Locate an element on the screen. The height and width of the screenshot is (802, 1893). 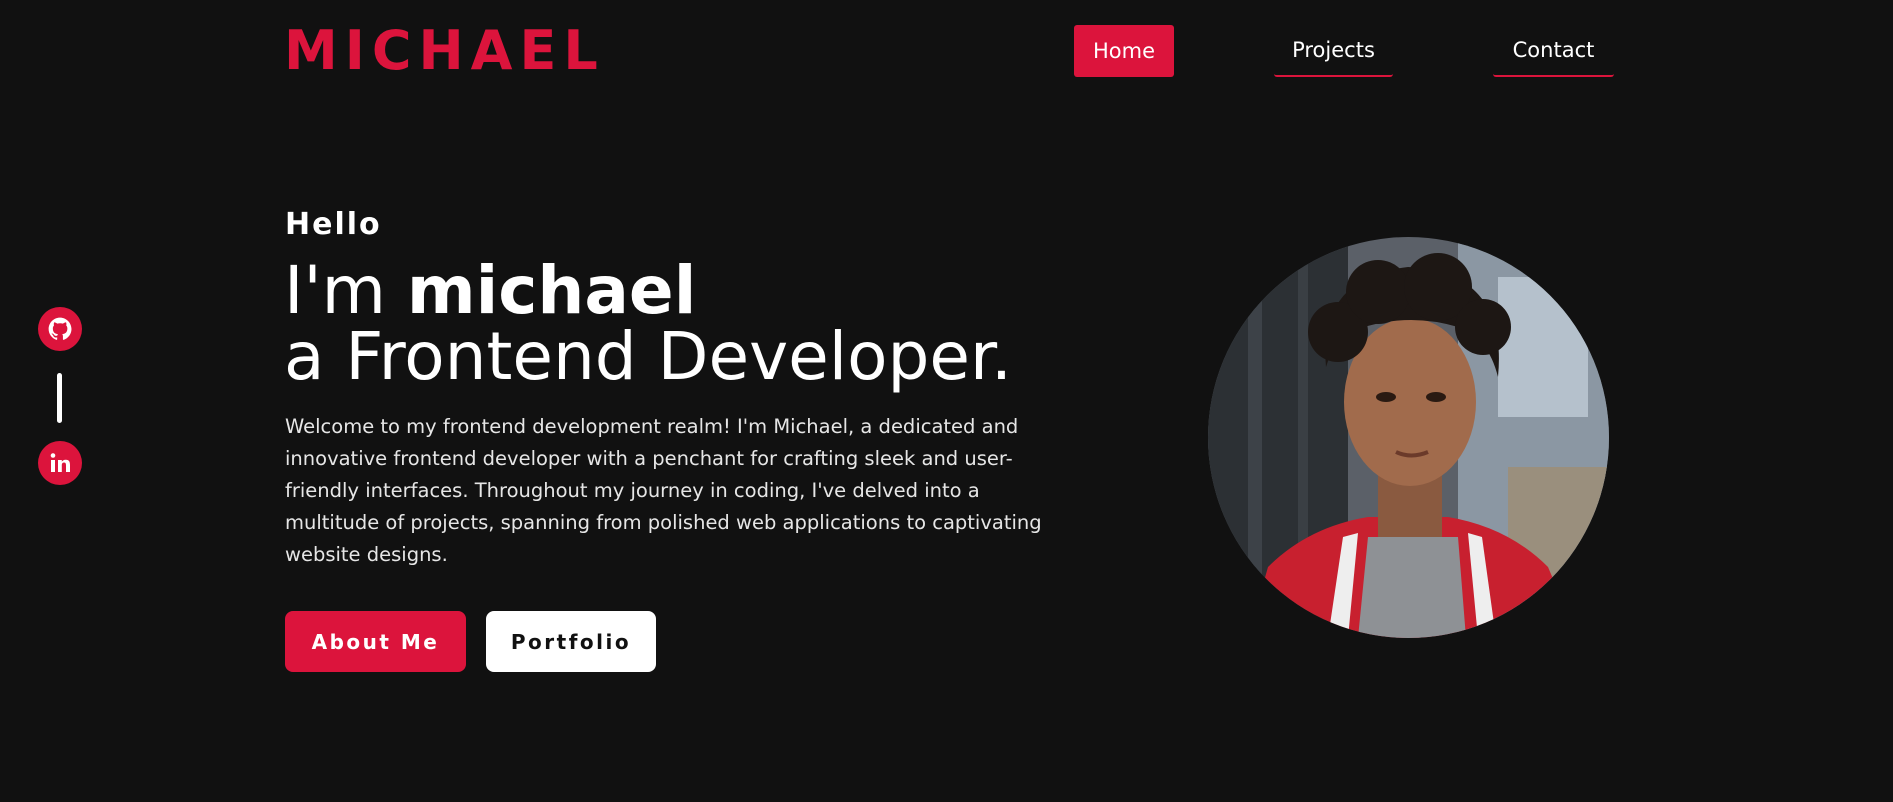
social-divider is located at coordinates (59, 398).